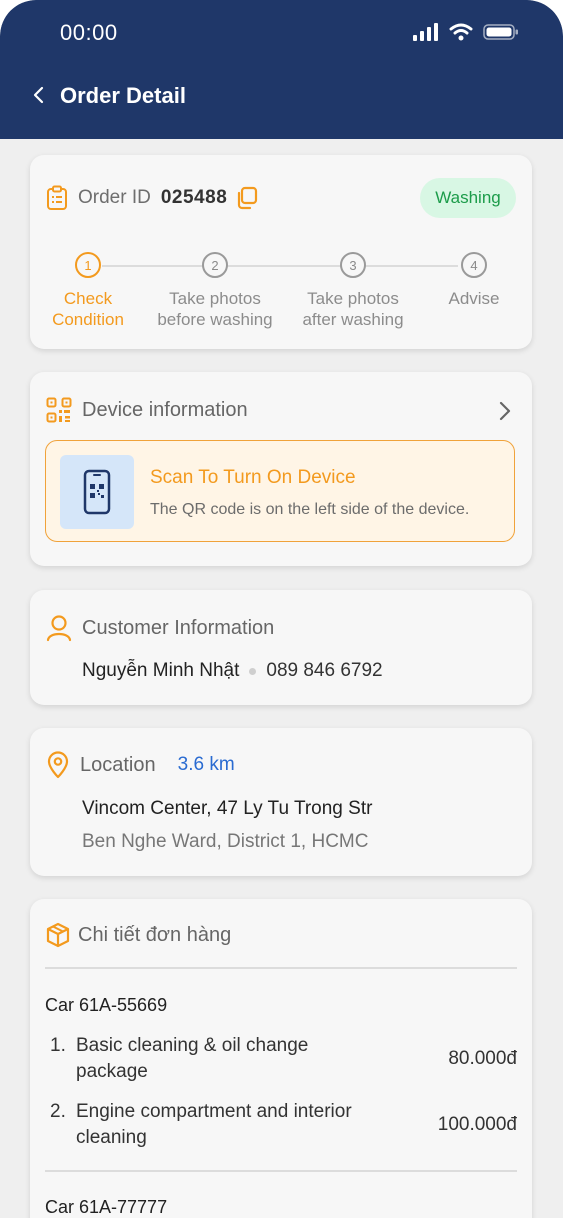 The image size is (563, 1218). Describe the element at coordinates (114, 197) in the screenshot. I see `order-id-label: Order ID` at that location.